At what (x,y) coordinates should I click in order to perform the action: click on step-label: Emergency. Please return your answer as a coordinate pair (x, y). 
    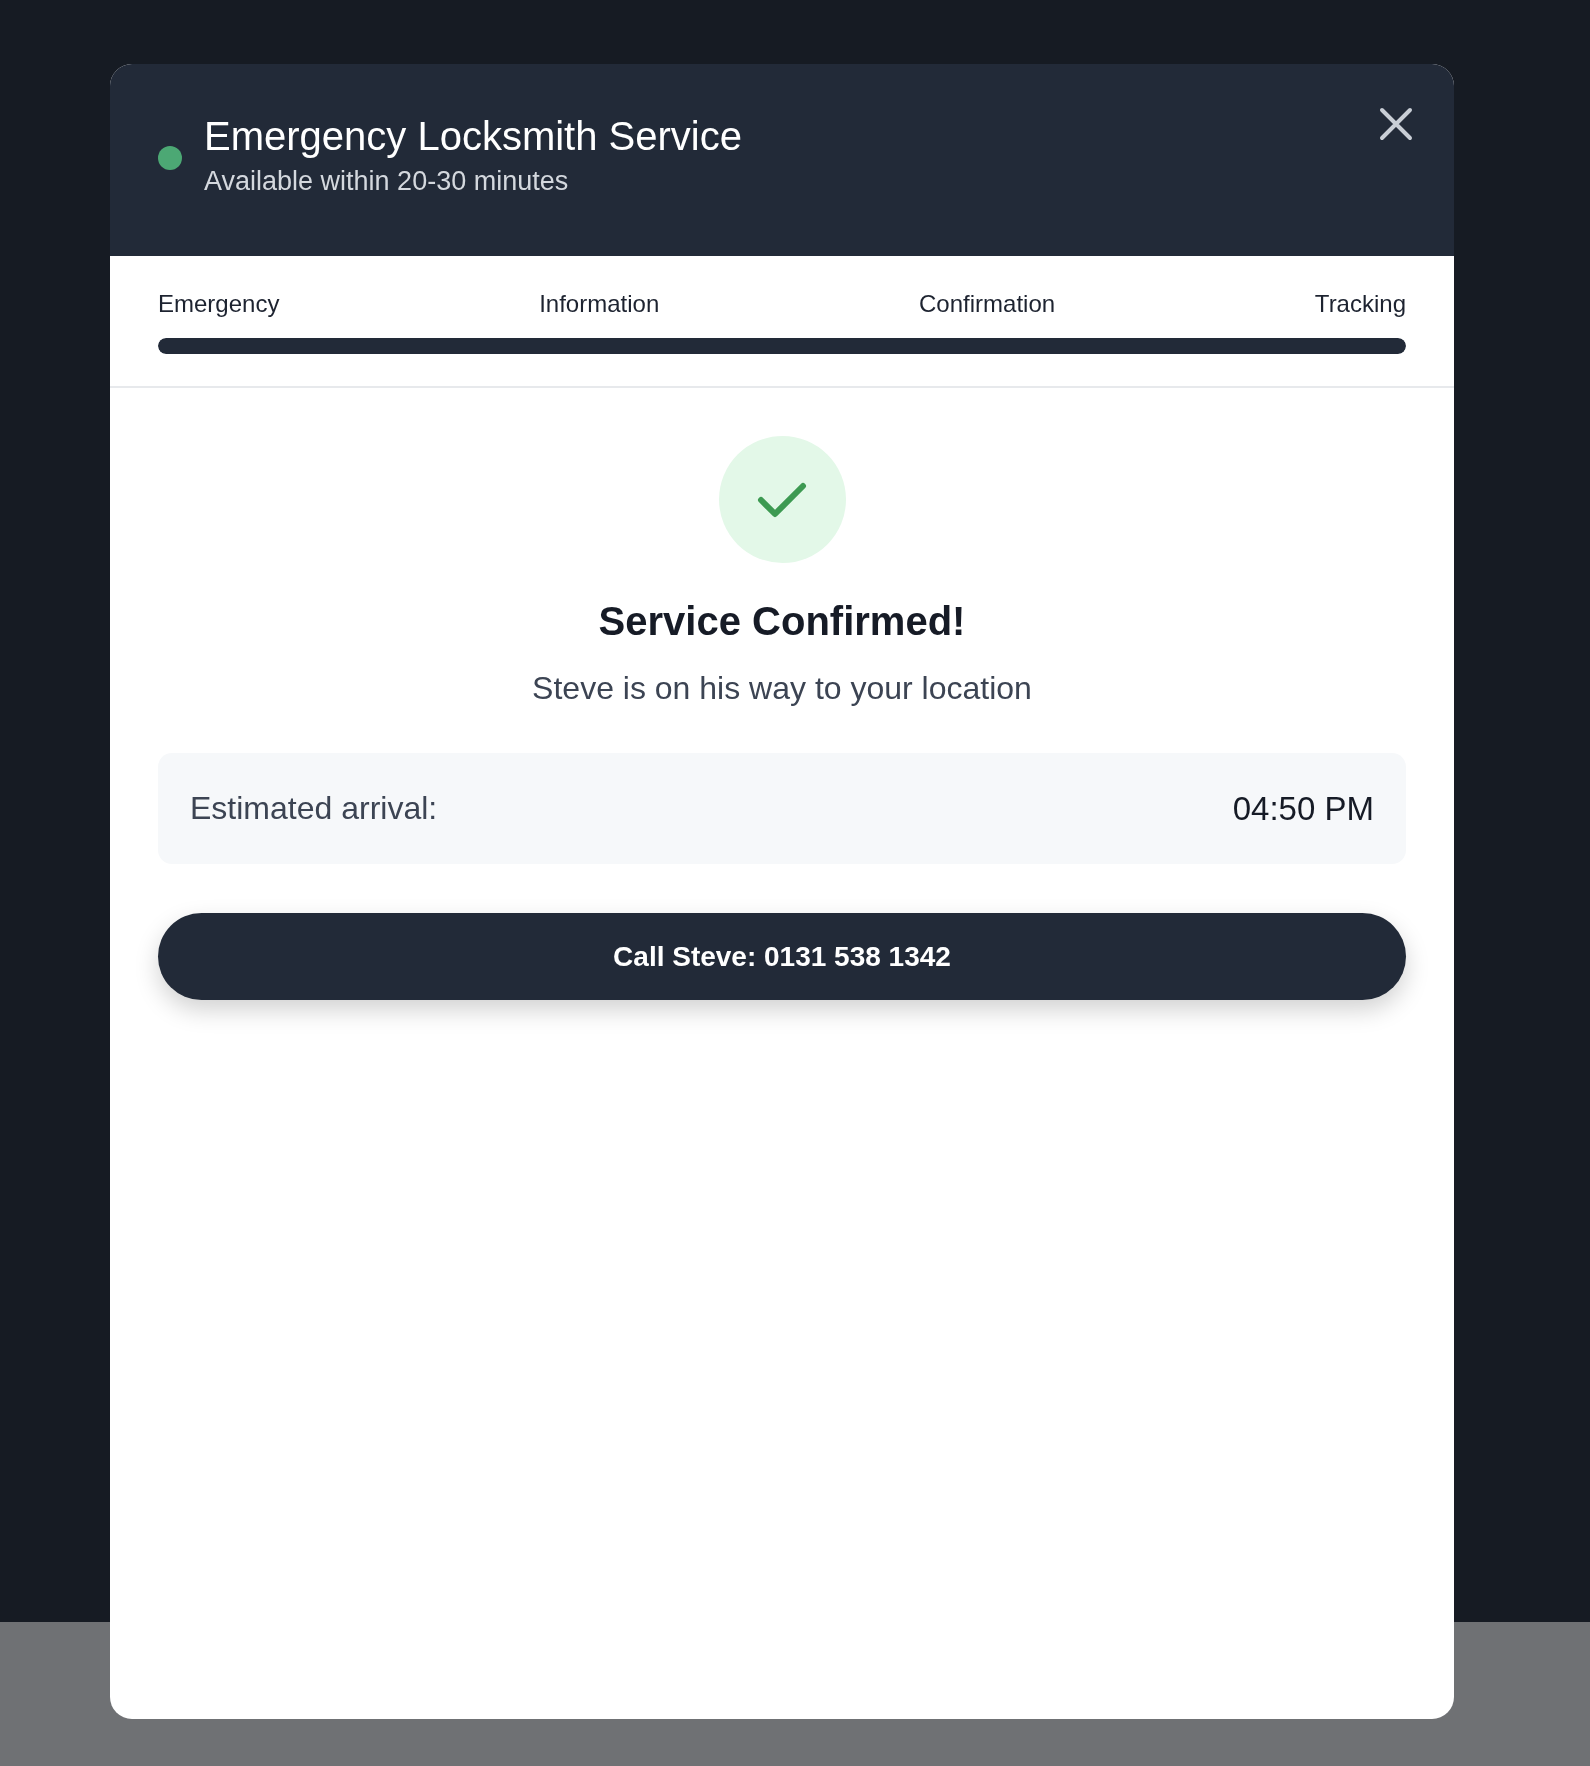
    Looking at the image, I should click on (219, 304).